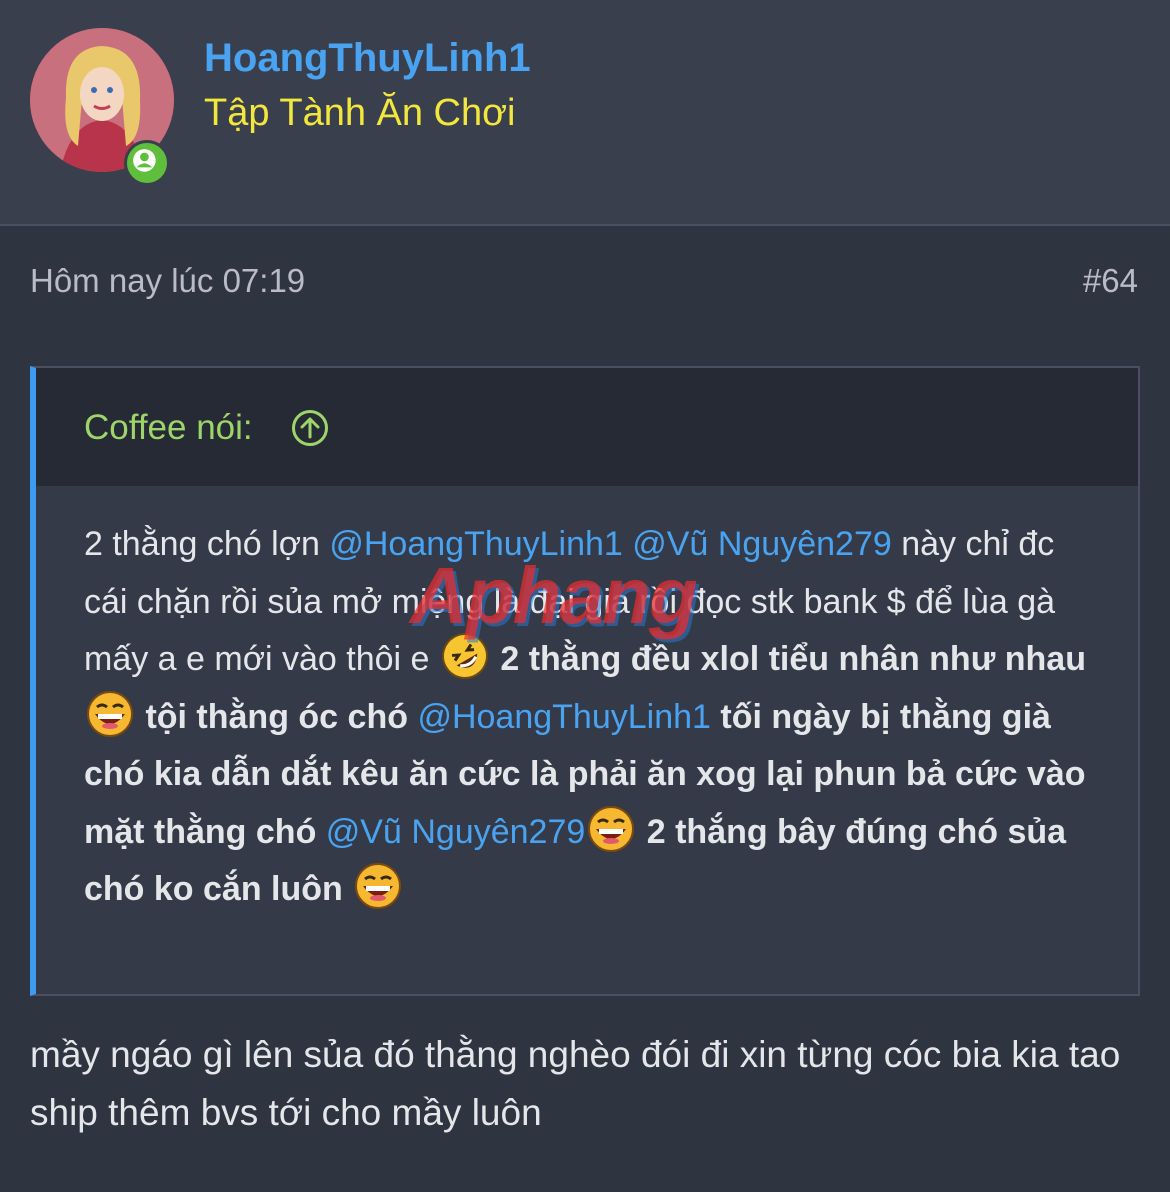  I want to click on username-link: HoangThuyLinh1, so click(367, 58).